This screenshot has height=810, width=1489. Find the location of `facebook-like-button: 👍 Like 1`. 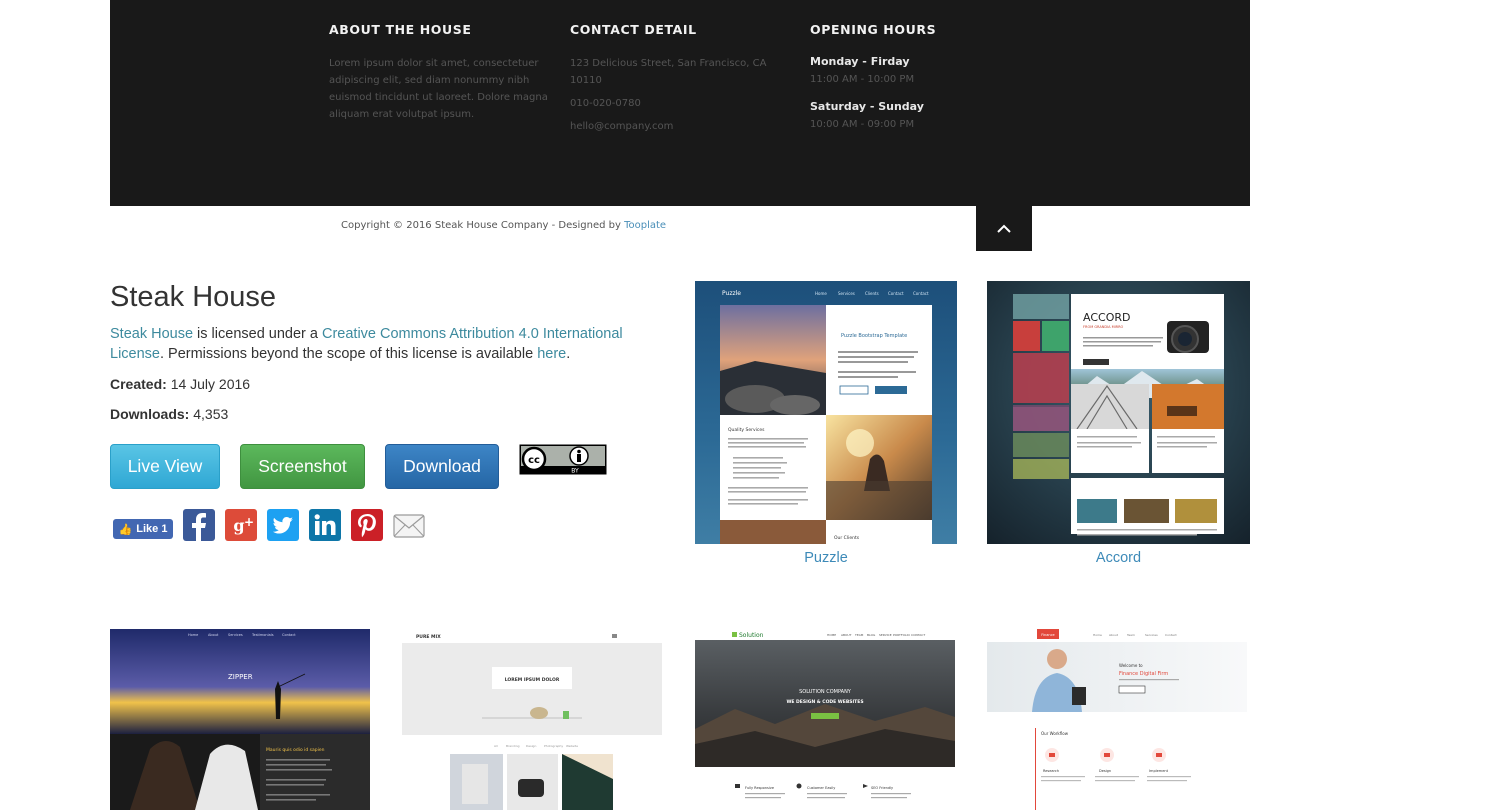

facebook-like-button: 👍 Like 1 is located at coordinates (143, 529).